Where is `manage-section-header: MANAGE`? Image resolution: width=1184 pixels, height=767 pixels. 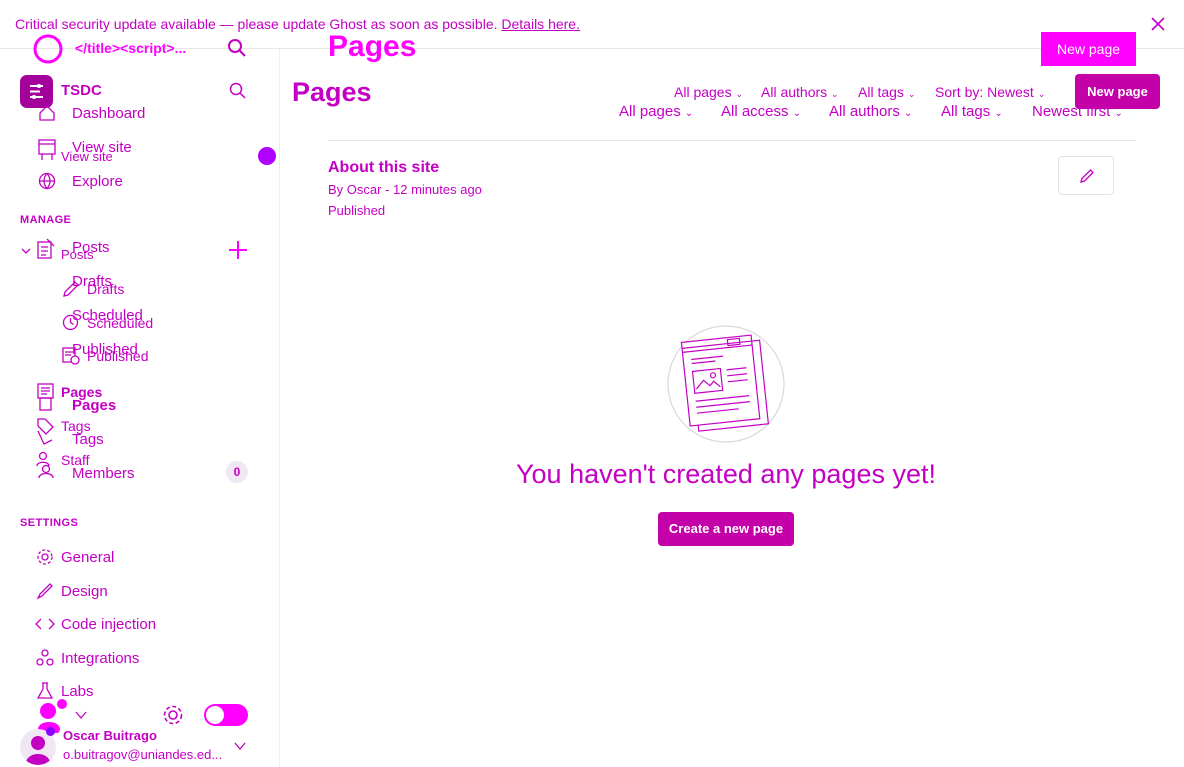 manage-section-header: MANAGE is located at coordinates (46, 220).